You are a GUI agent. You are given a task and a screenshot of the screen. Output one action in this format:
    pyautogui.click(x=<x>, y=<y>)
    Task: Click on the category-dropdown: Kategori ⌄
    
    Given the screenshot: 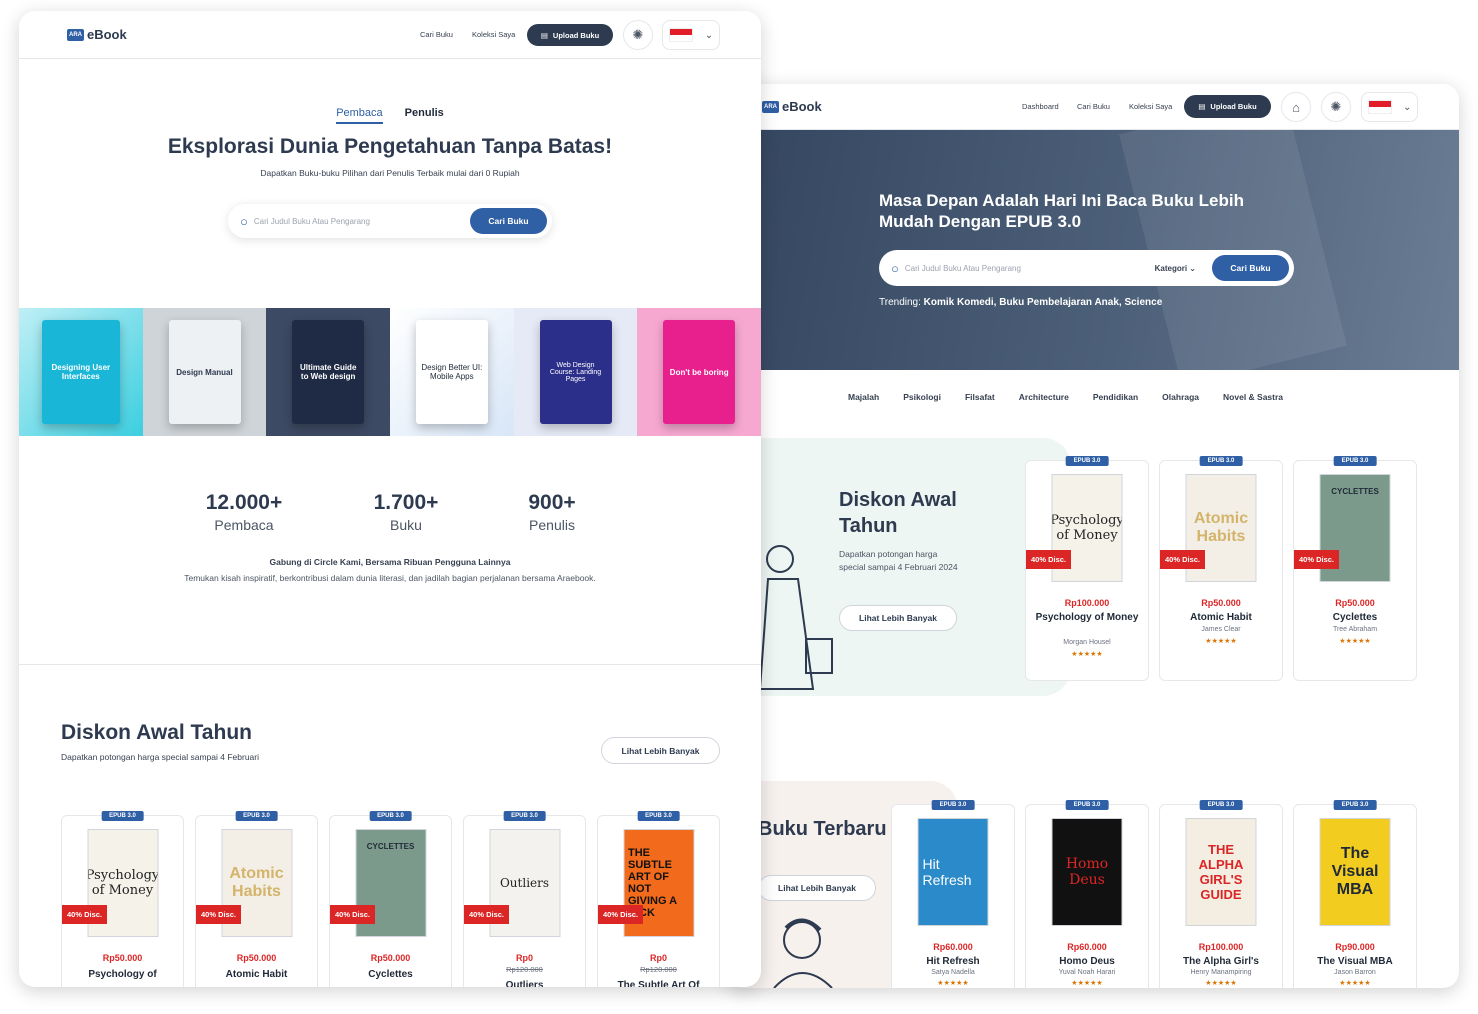 What is the action you would take?
    pyautogui.click(x=1175, y=268)
    